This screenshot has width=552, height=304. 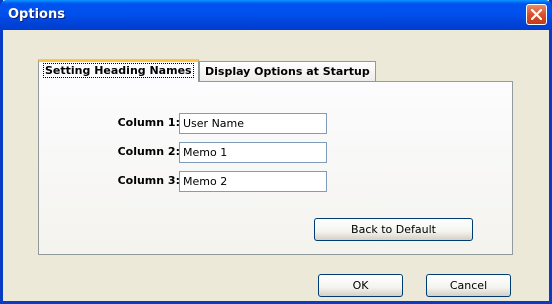 What do you see at coordinates (148, 180) in the screenshot?
I see `column-3-label: Column 3:` at bounding box center [148, 180].